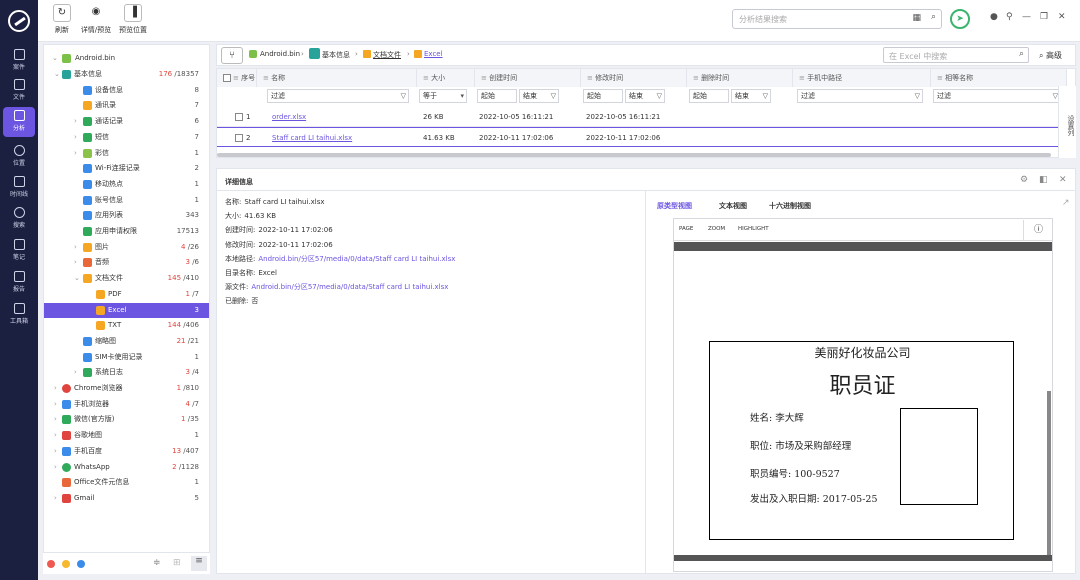 The width and height of the screenshot is (1080, 580). I want to click on column-header: ≡ 创建时间, so click(528, 78).